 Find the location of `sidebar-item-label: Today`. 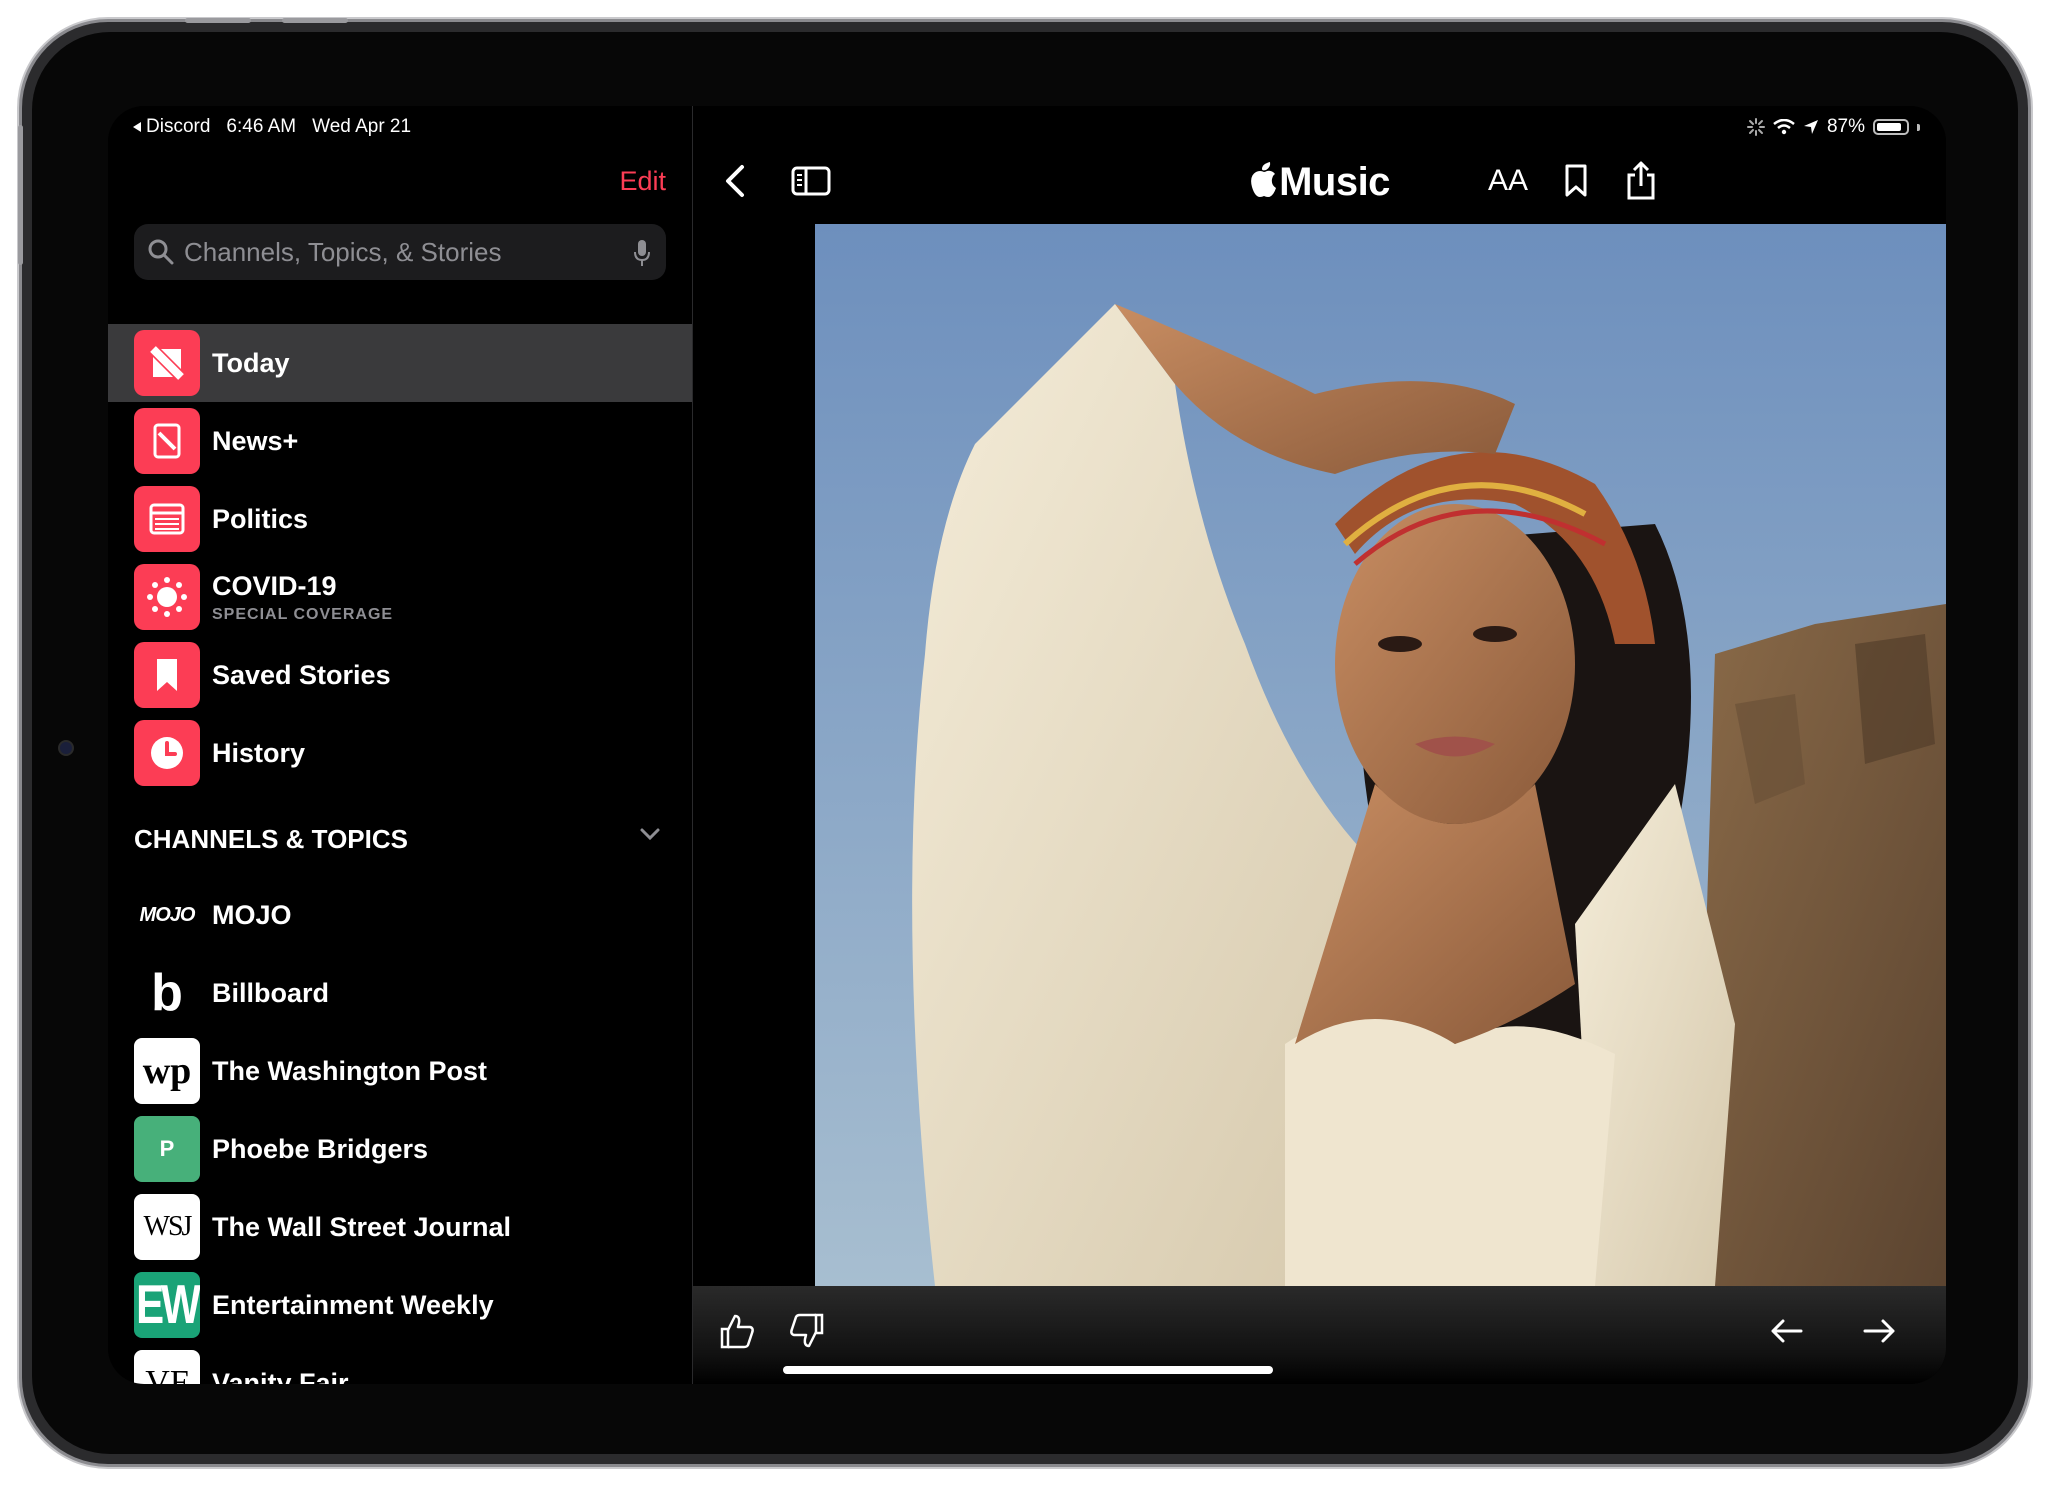

sidebar-item-label: Today is located at coordinates (251, 362).